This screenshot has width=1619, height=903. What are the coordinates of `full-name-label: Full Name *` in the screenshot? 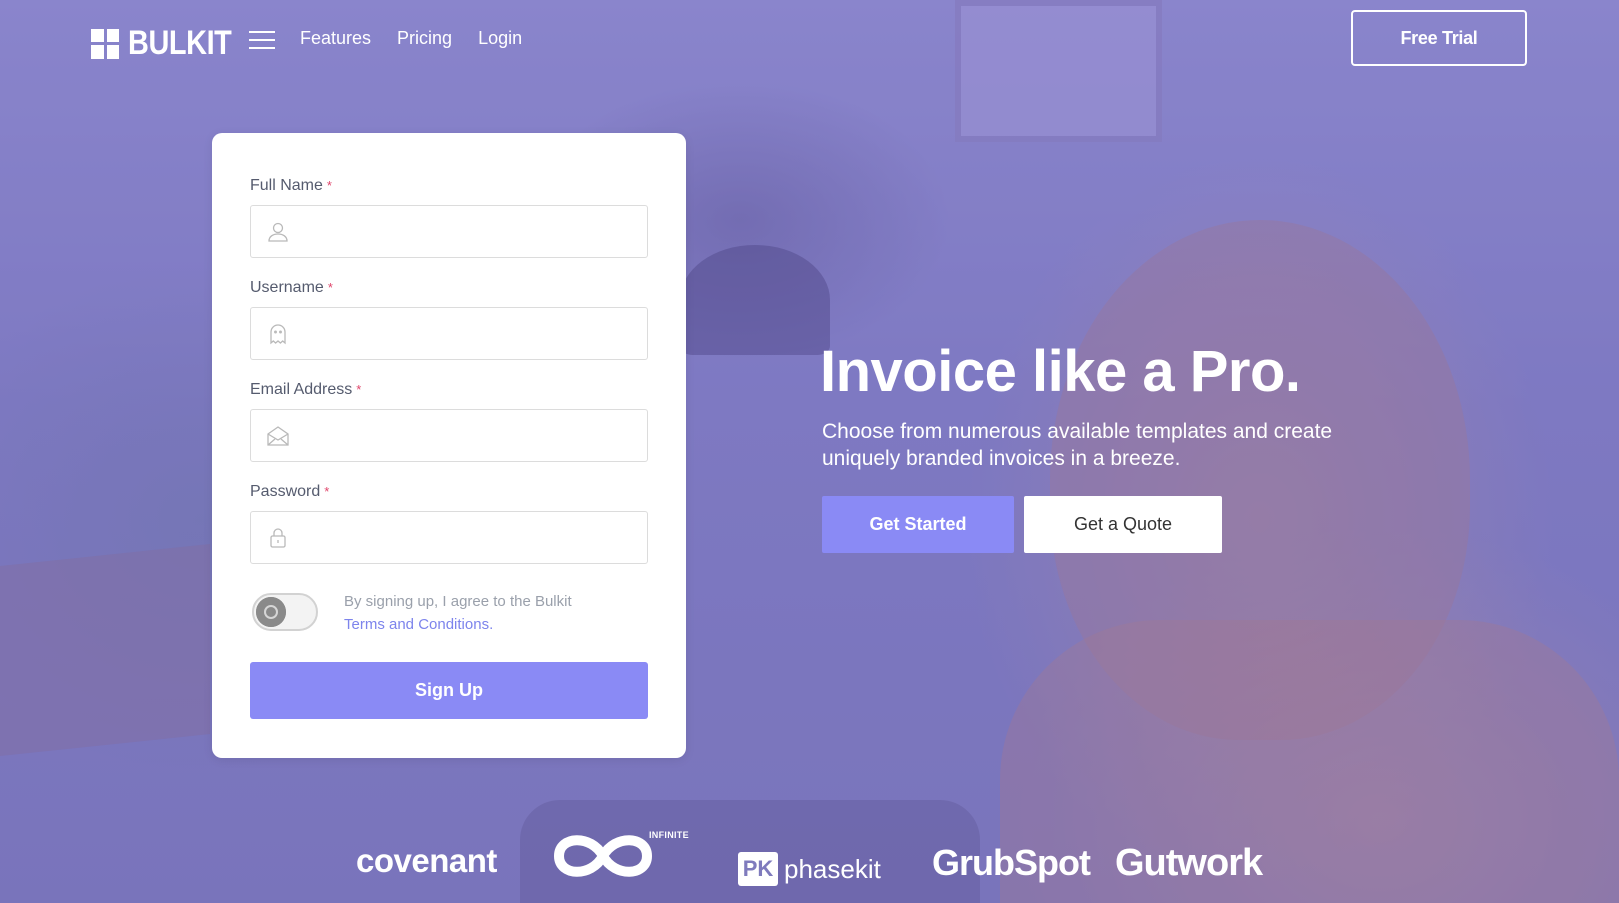 It's located at (291, 185).